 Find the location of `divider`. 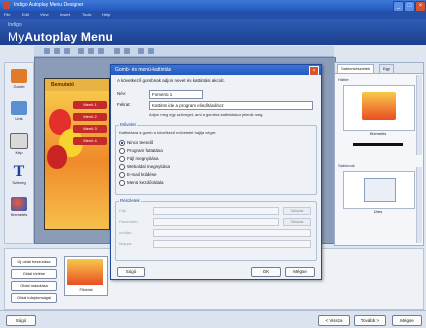

divider is located at coordinates (378, 144).